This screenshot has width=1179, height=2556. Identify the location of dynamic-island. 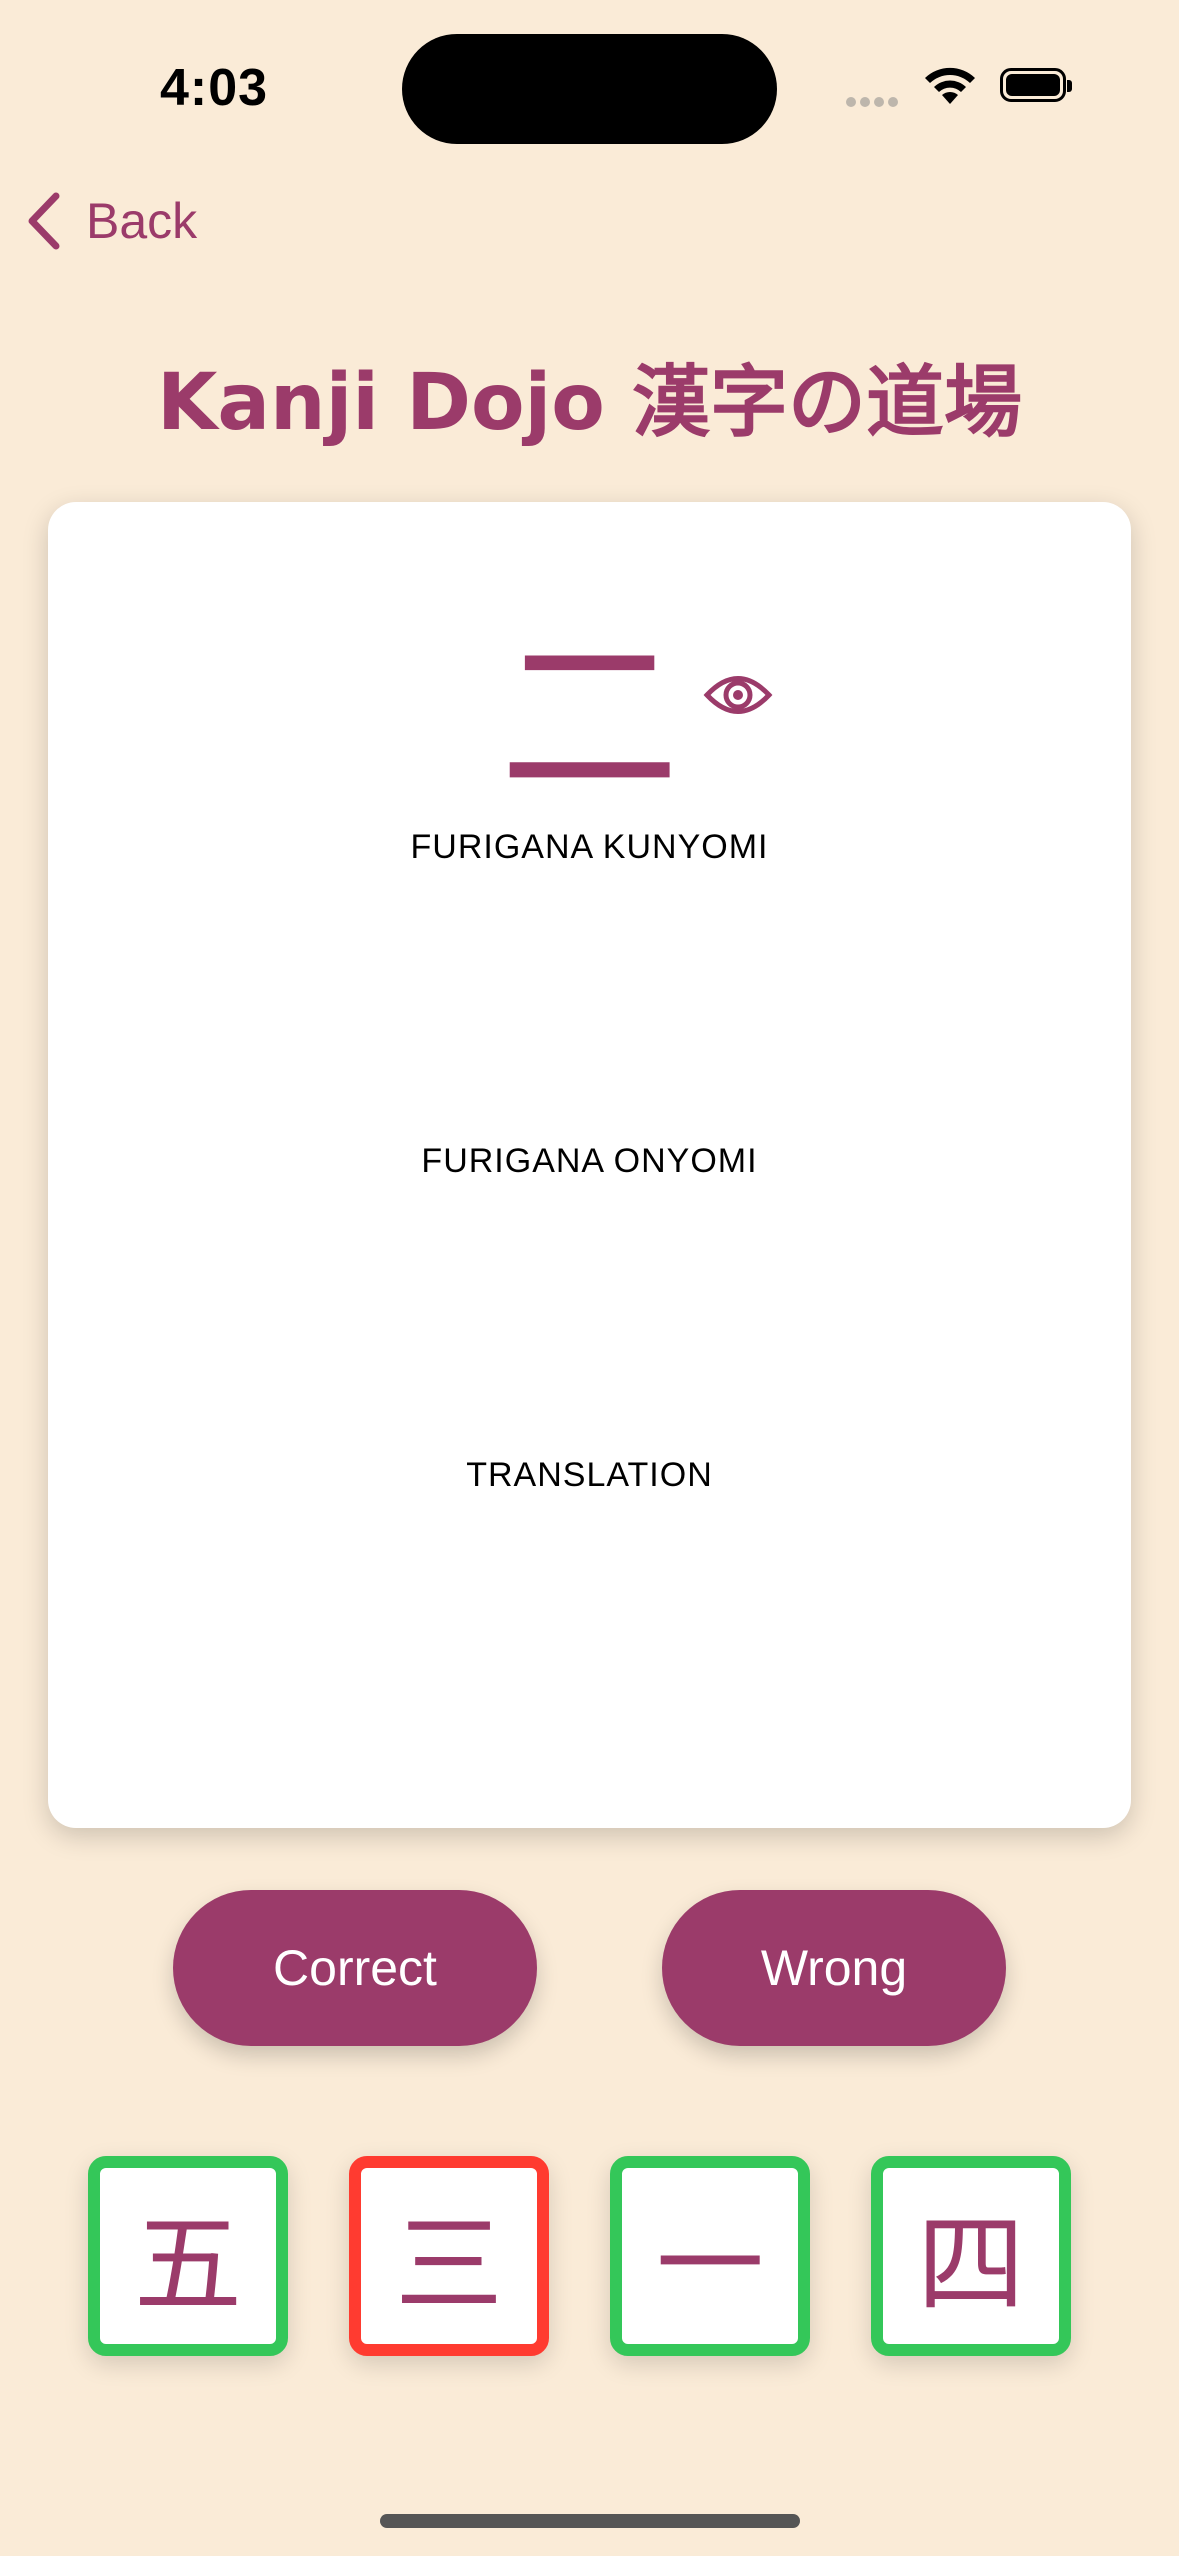
(589, 89).